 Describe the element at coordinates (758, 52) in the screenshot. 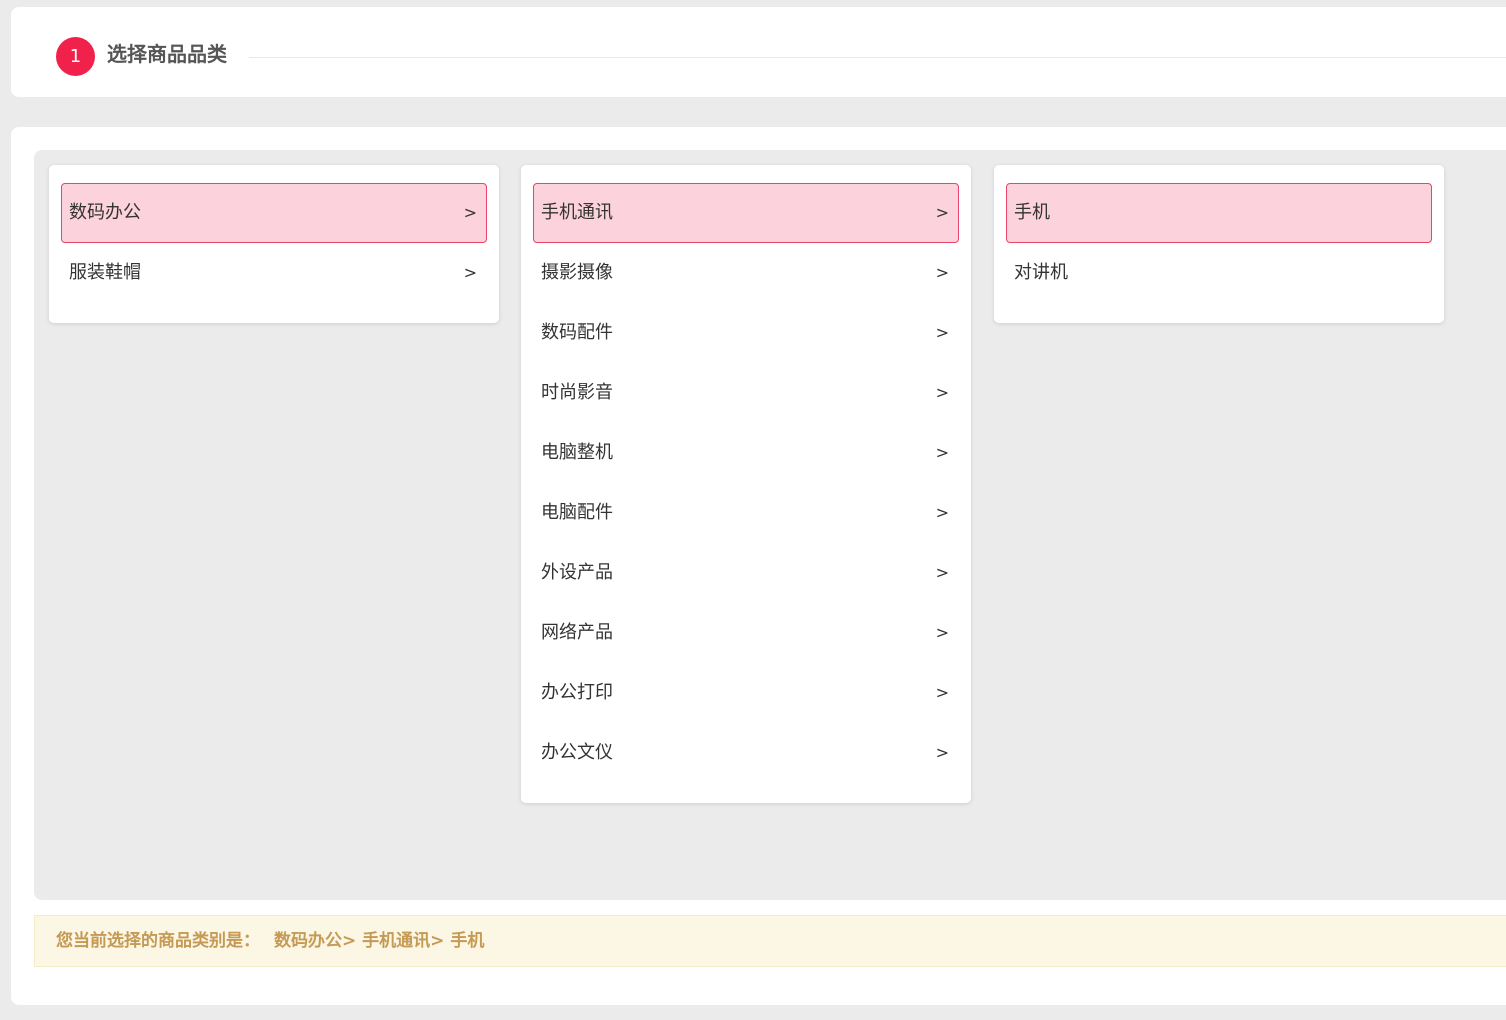

I see `step-header: 1 选择商品品类` at that location.